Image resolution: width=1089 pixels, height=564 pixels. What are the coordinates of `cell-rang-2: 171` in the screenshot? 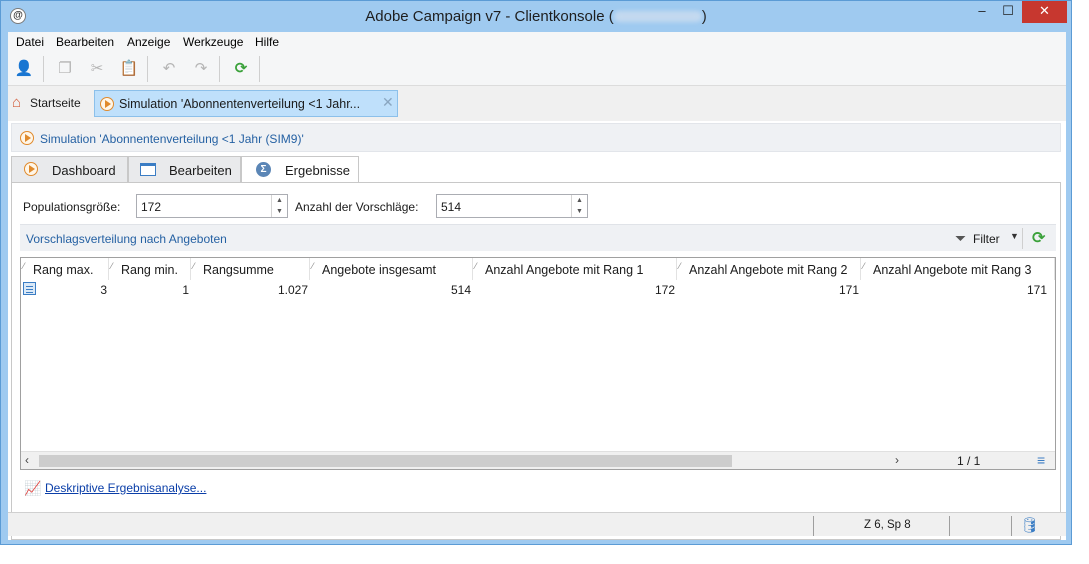 It's located at (848, 290).